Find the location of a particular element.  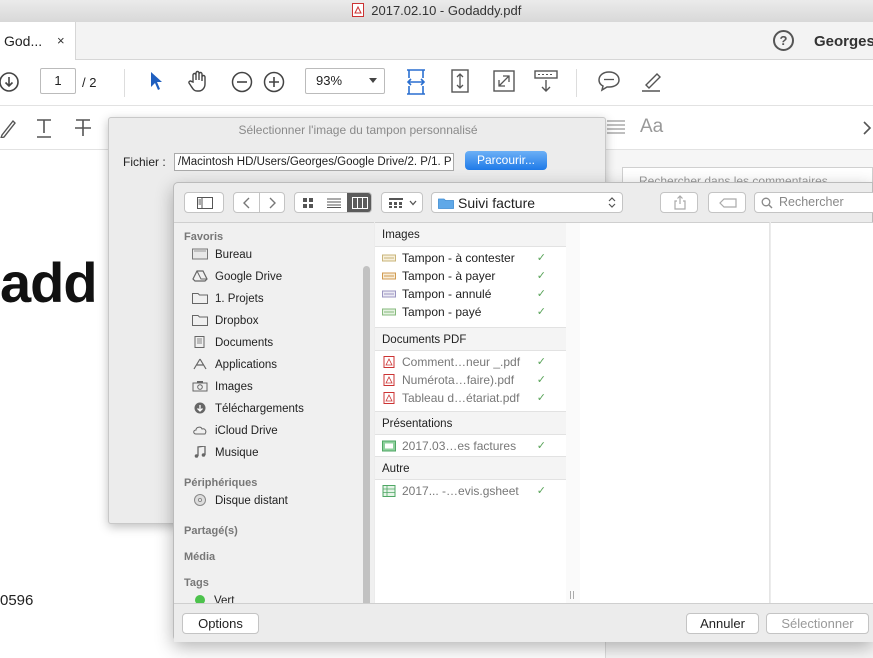

sidebar-item-dropbox: Dropbox is located at coordinates (225, 321).